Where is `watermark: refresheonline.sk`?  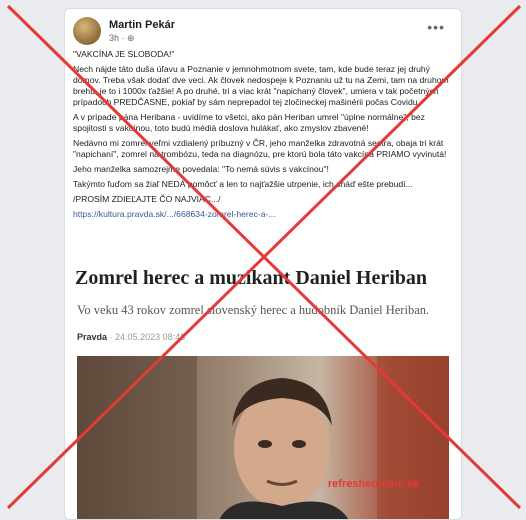
watermark: refresheonline.sk is located at coordinates (373, 484).